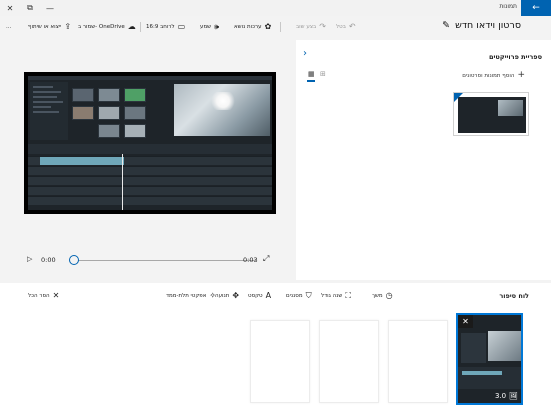  What do you see at coordinates (489, 359) in the screenshot?
I see `storyboard-card: ✕ 3.0 🖼` at bounding box center [489, 359].